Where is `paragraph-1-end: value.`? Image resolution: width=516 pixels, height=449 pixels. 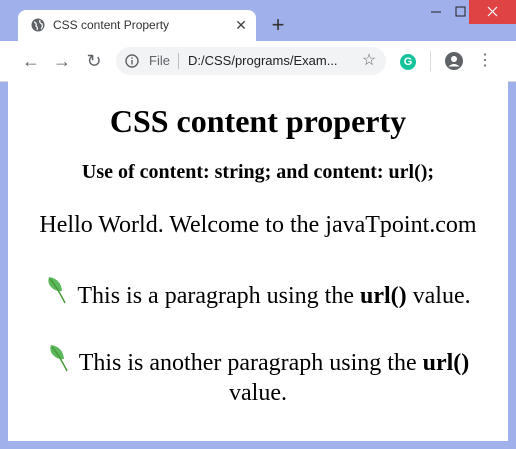
paragraph-1-end: value. is located at coordinates (438, 296).